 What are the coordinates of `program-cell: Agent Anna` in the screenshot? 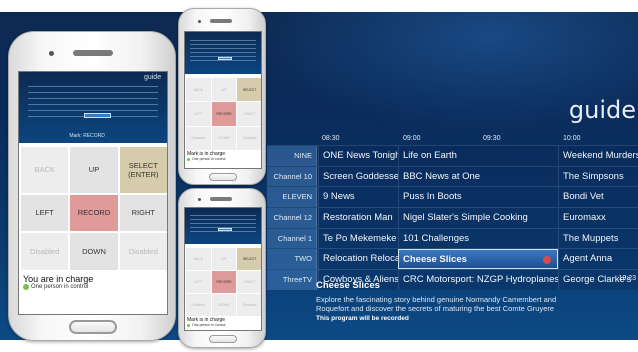 It's located at (598, 259).